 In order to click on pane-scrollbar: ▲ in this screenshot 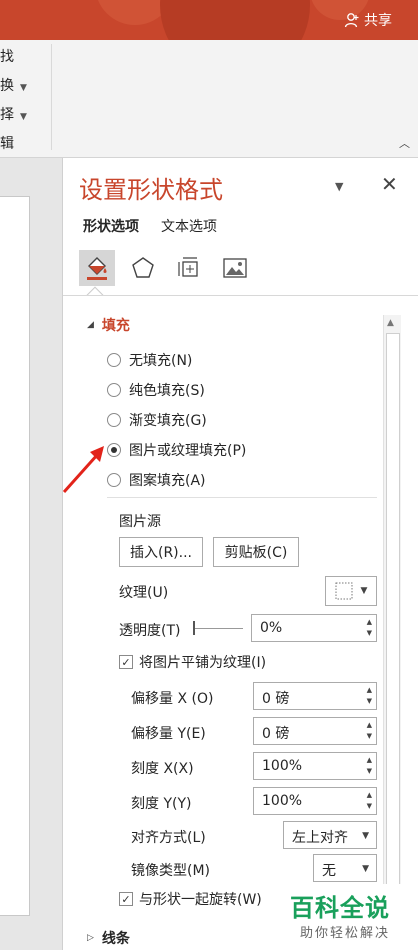, I will do `click(392, 632)`.